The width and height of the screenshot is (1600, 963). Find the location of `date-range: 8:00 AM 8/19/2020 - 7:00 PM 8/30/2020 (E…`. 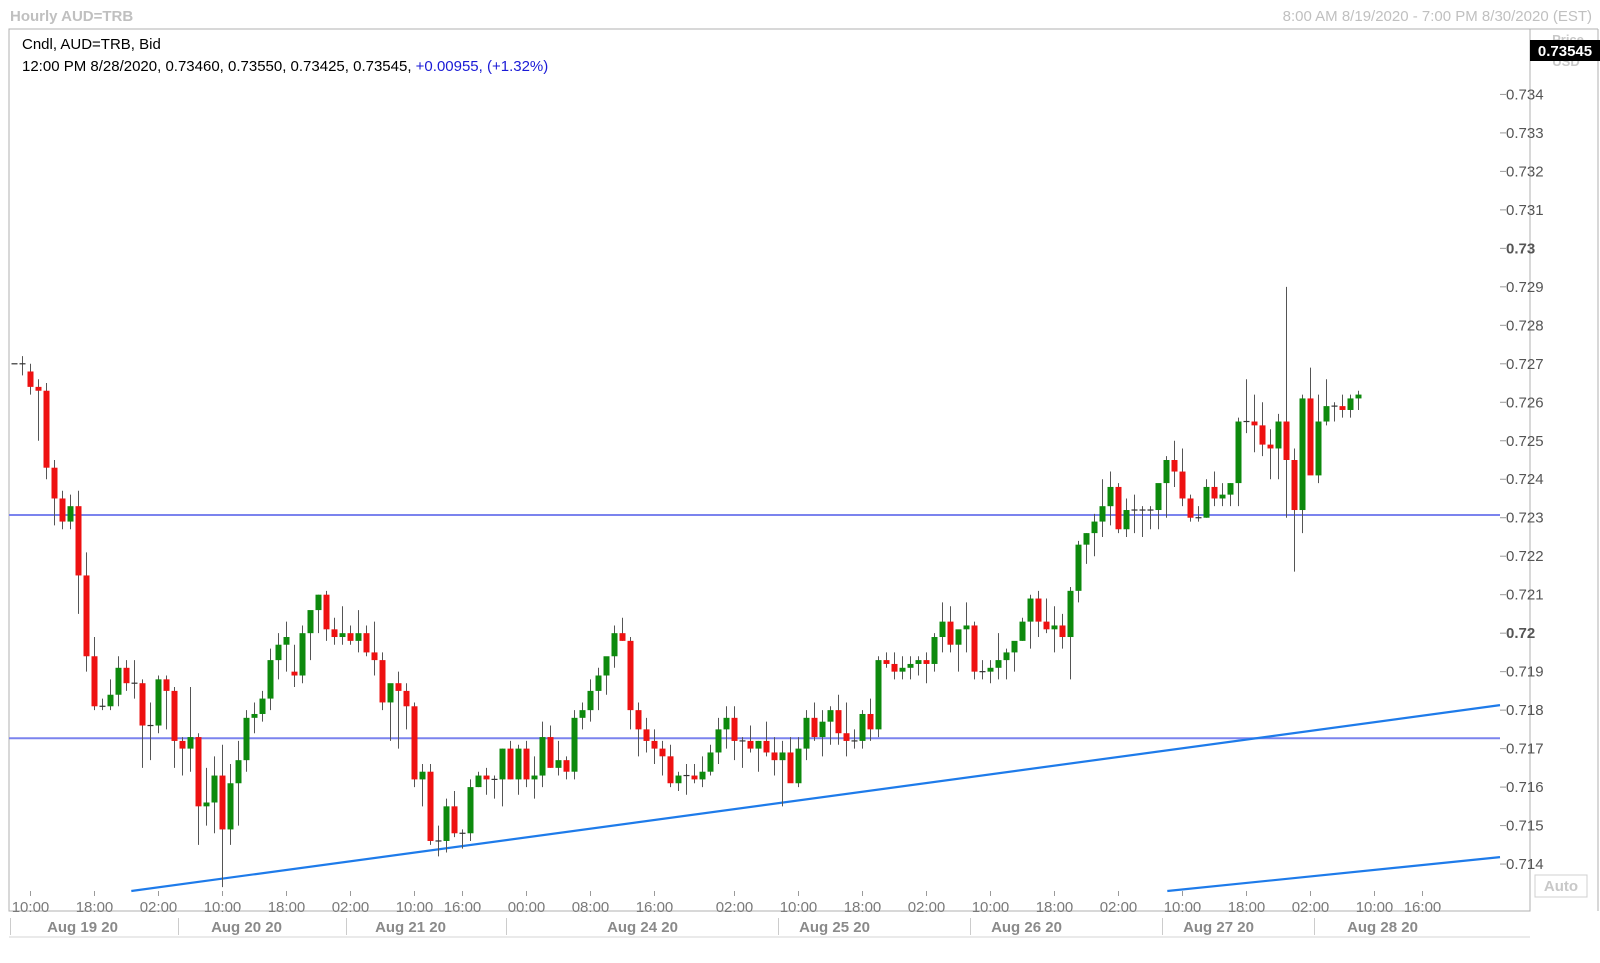

date-range: 8:00 AM 8/19/2020 - 7:00 PM 8/30/2020 (E… is located at coordinates (1437, 16).